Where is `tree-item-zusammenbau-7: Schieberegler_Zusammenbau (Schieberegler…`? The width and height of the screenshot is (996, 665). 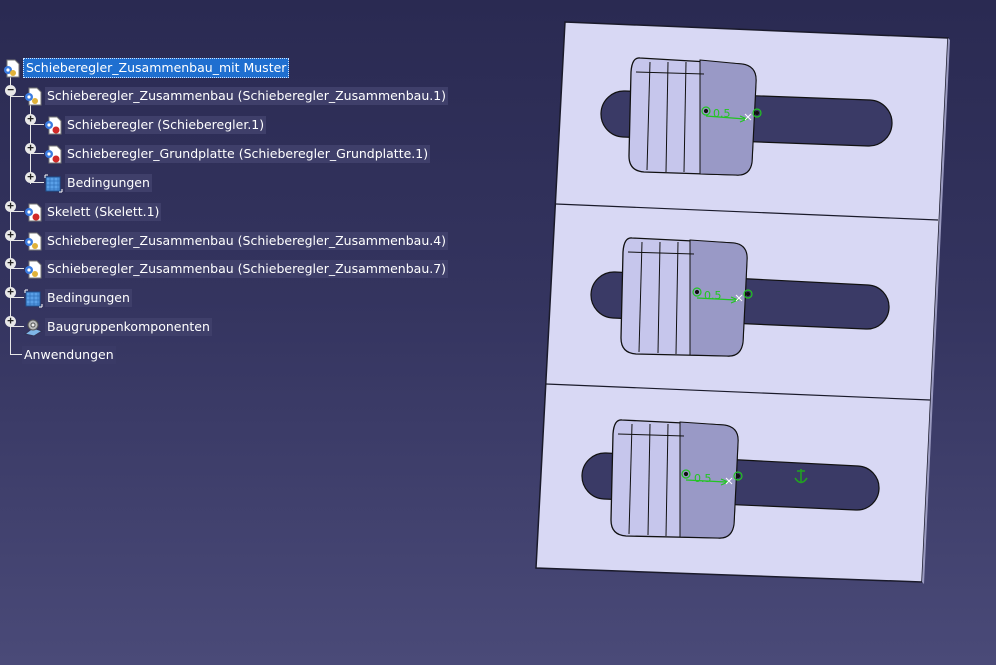
tree-item-zusammenbau-7: Schieberegler_Zusammenbau (Schieberegler… is located at coordinates (236, 269).